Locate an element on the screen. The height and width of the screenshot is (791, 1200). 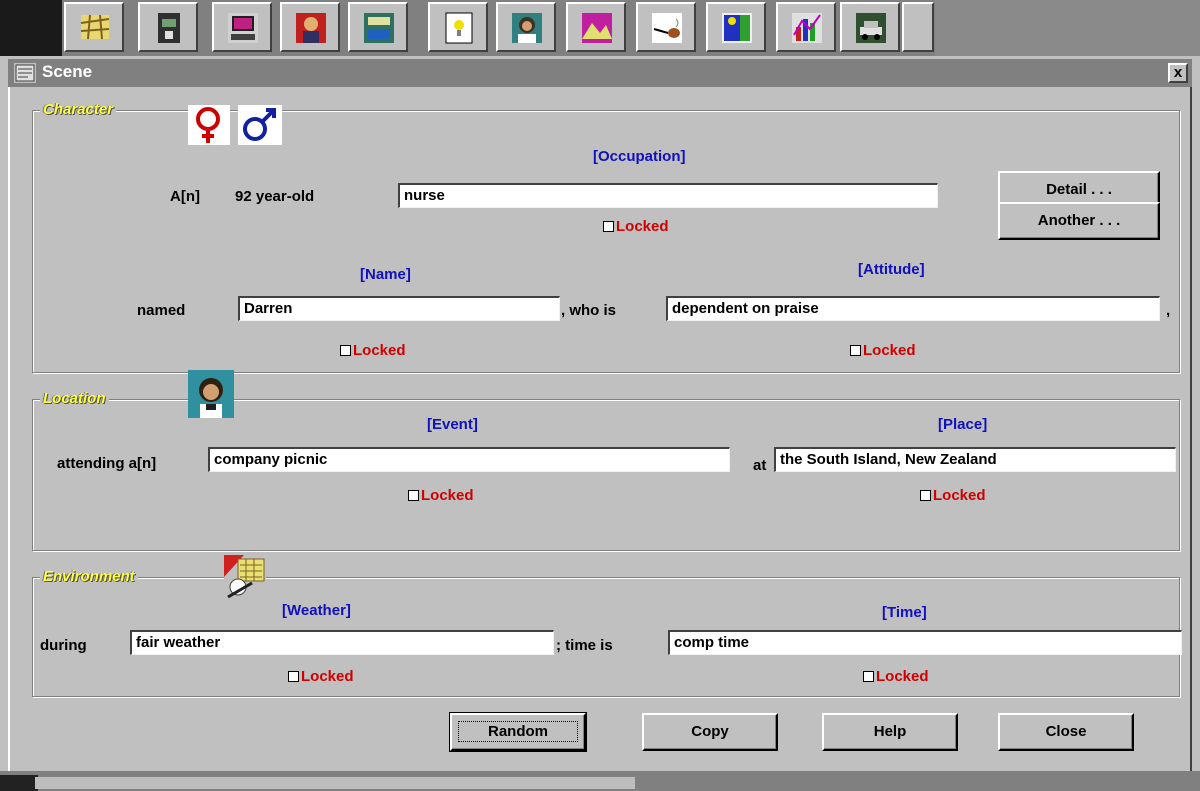
close-button-label: Close is located at coordinates (1066, 731).